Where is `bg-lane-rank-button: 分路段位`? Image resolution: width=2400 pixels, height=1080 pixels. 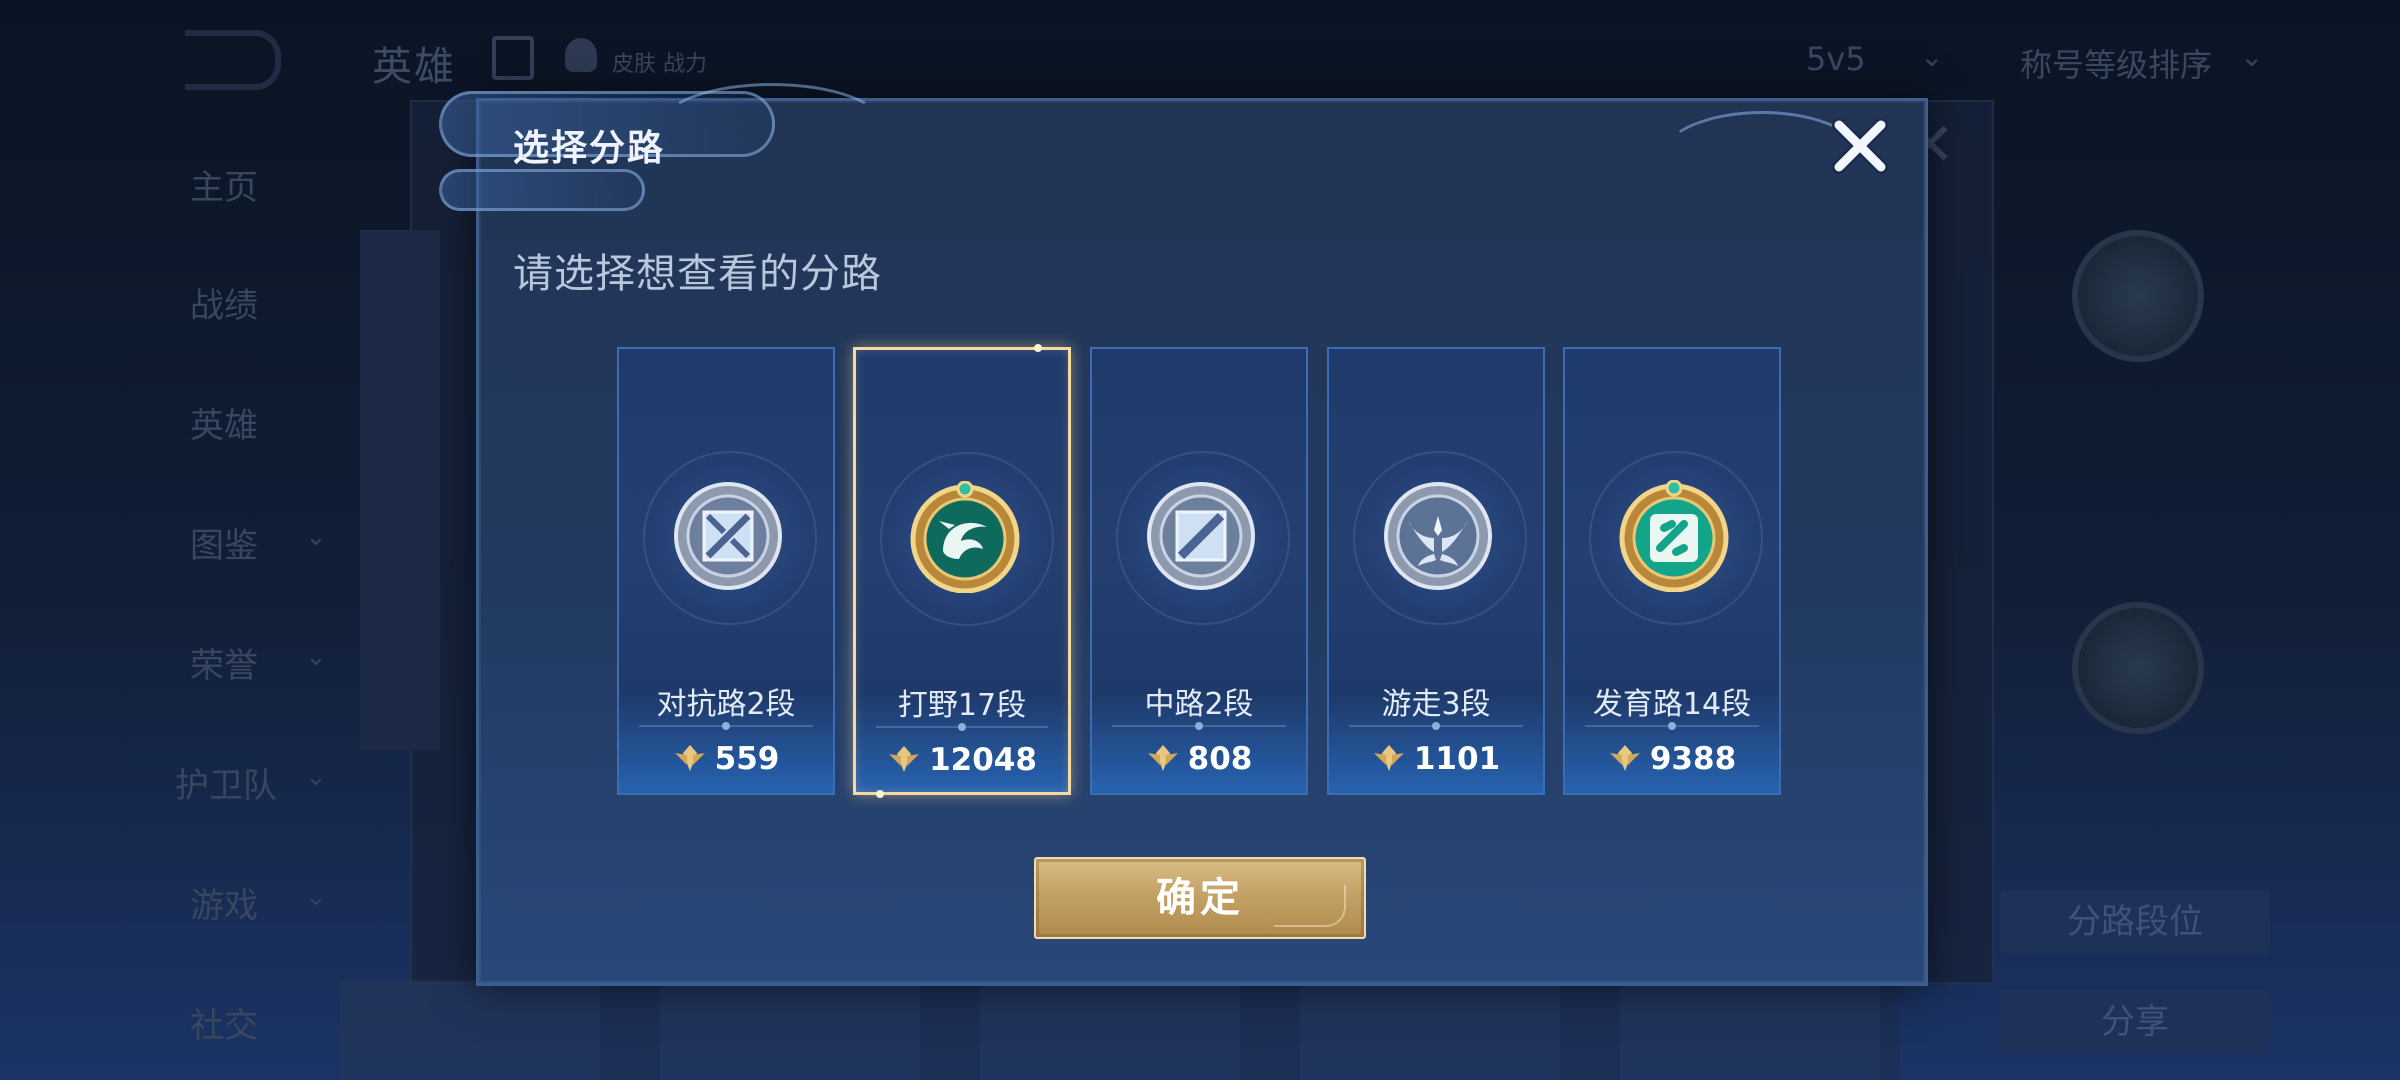 bg-lane-rank-button: 分路段位 is located at coordinates (2135, 922).